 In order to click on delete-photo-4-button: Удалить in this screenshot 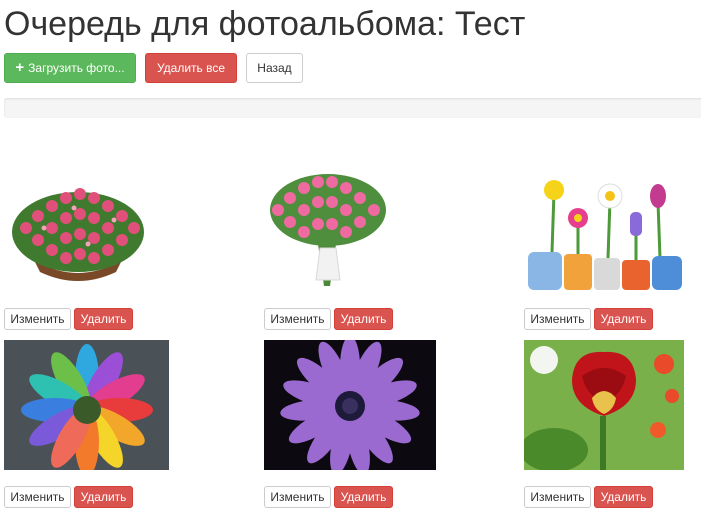, I will do `click(103, 497)`.